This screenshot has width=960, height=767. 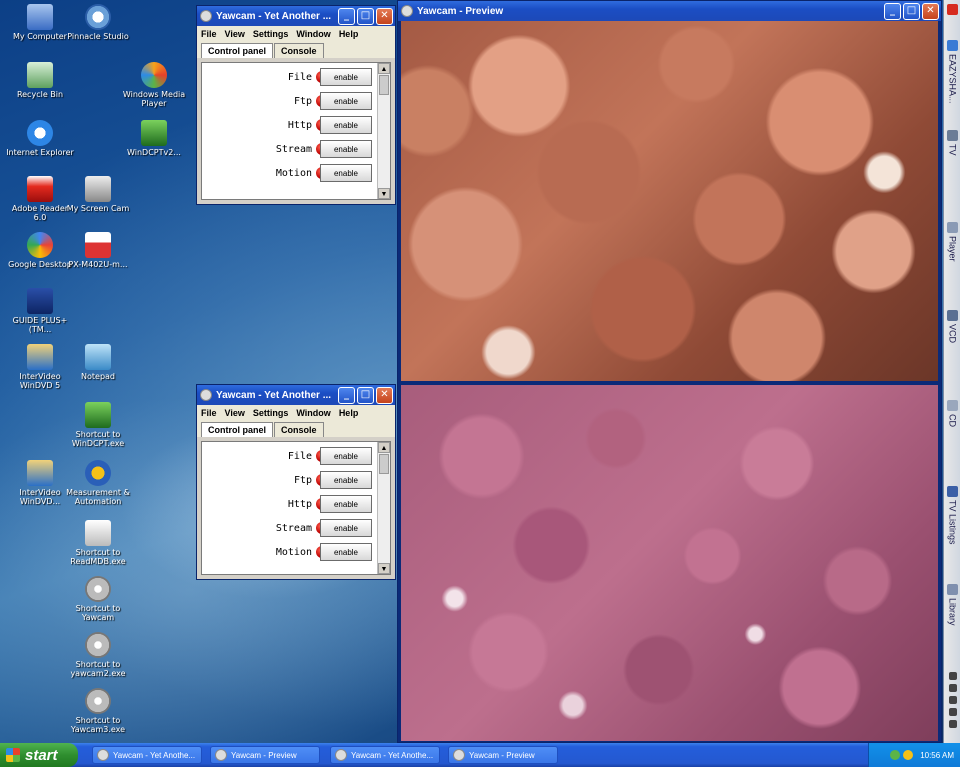 I want to click on desktop-icon-my-screen-cam: My Screen Cam, so click(x=98, y=194).